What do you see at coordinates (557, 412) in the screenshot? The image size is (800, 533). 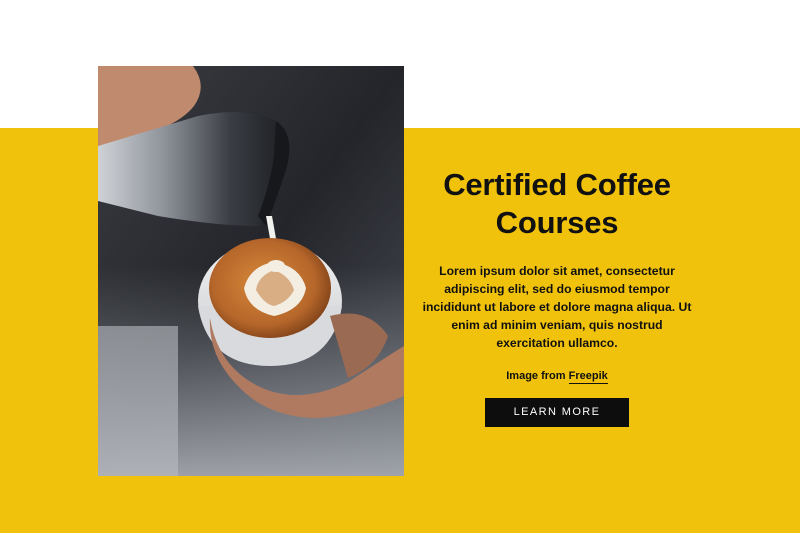 I see `learn-more-button: LEARN MORE` at bounding box center [557, 412].